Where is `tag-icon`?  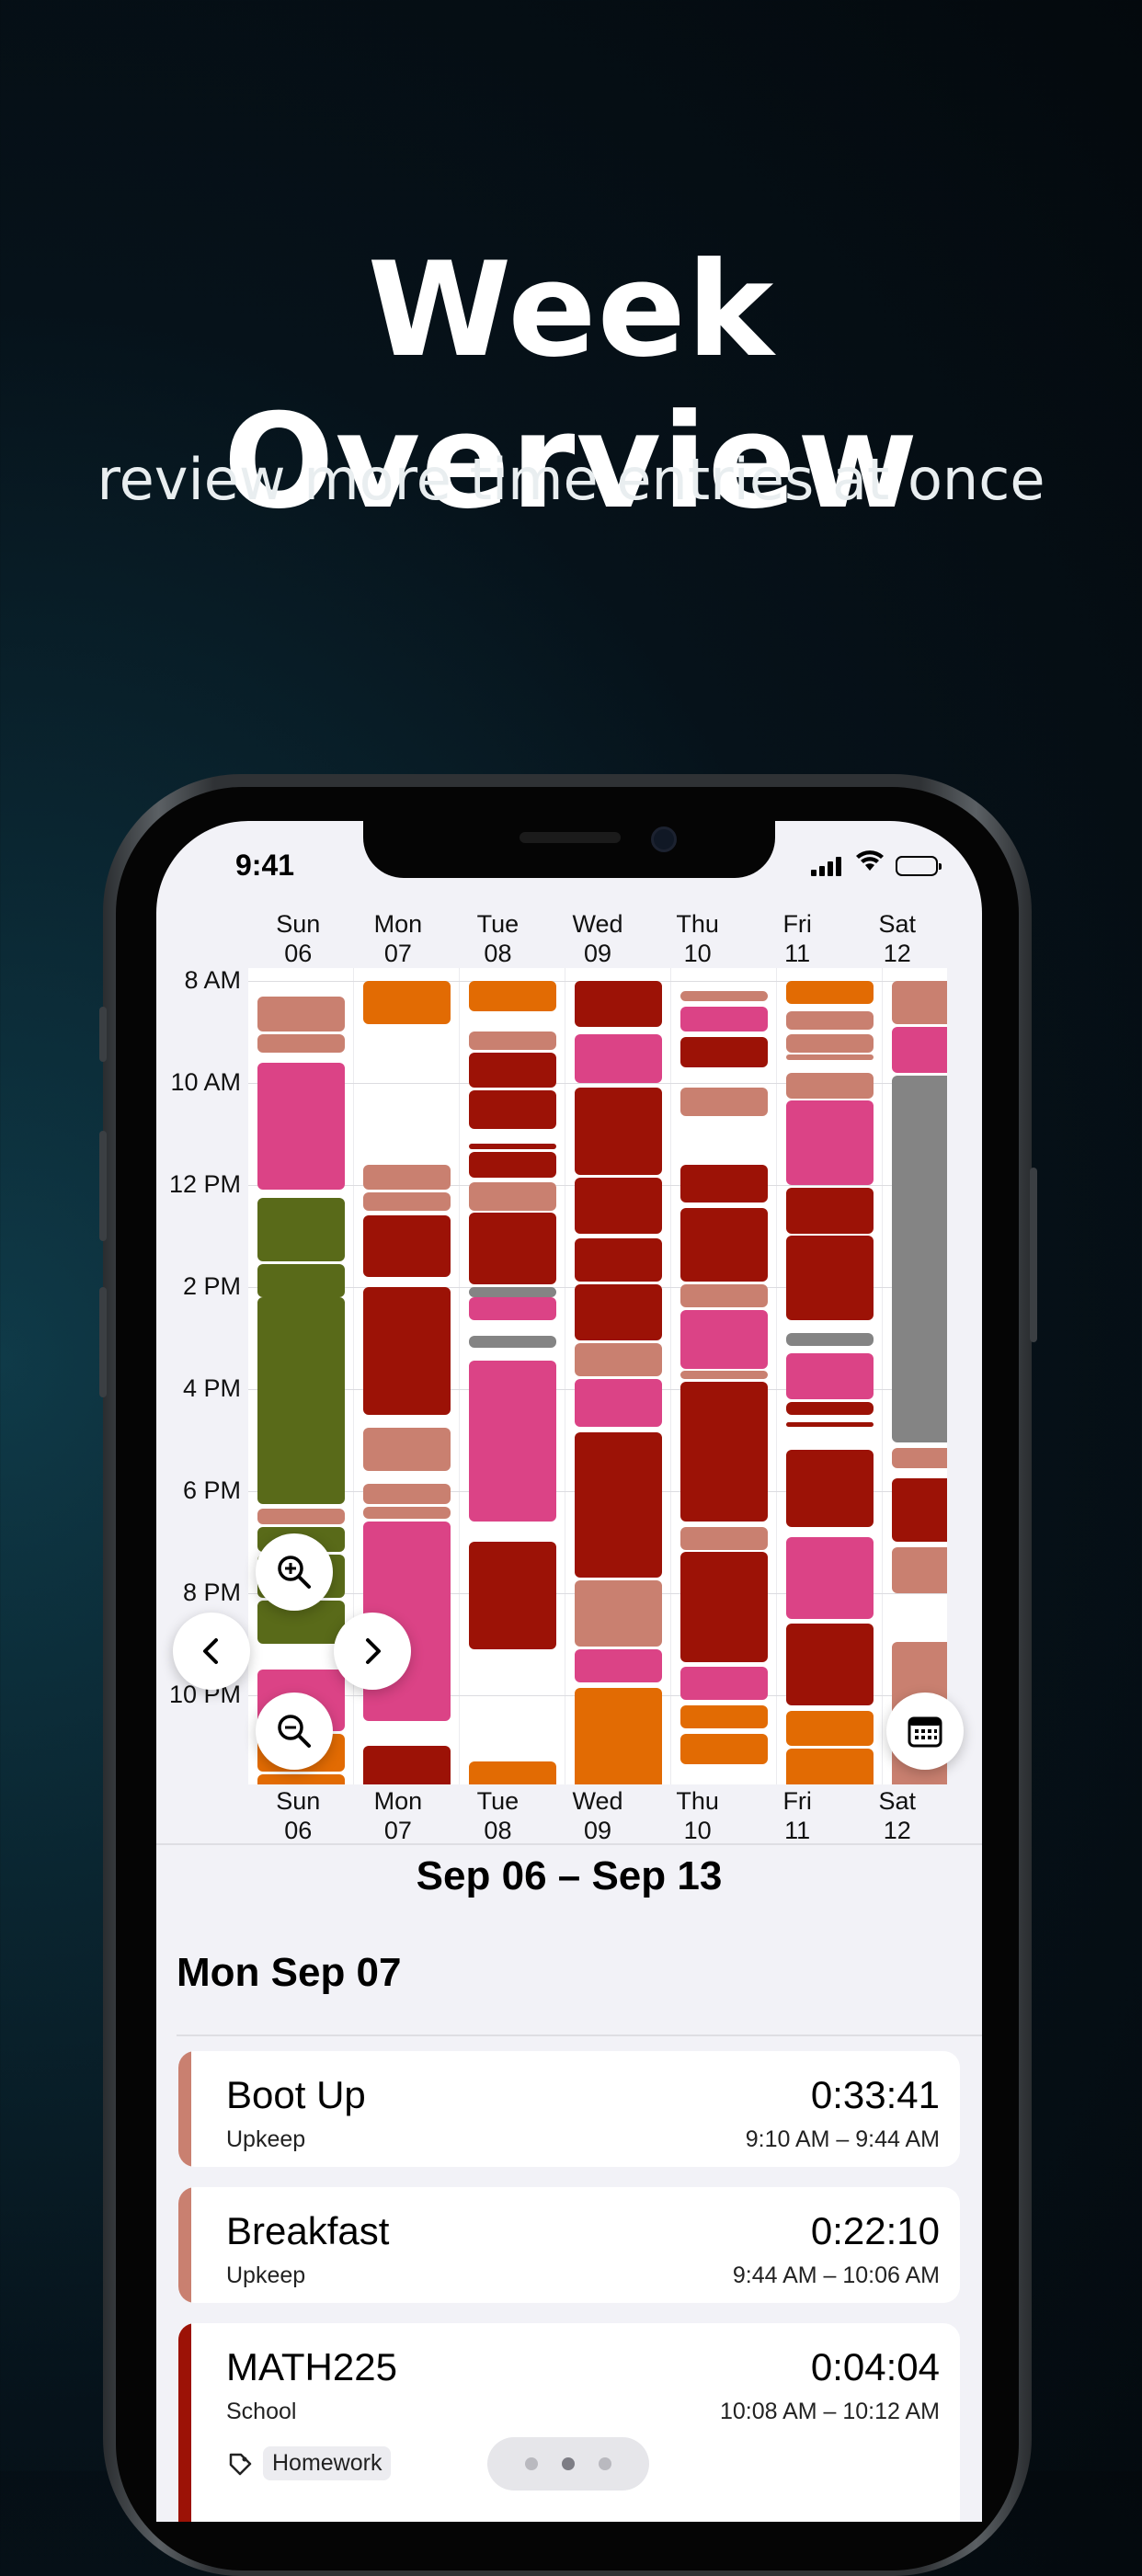 tag-icon is located at coordinates (241, 2464).